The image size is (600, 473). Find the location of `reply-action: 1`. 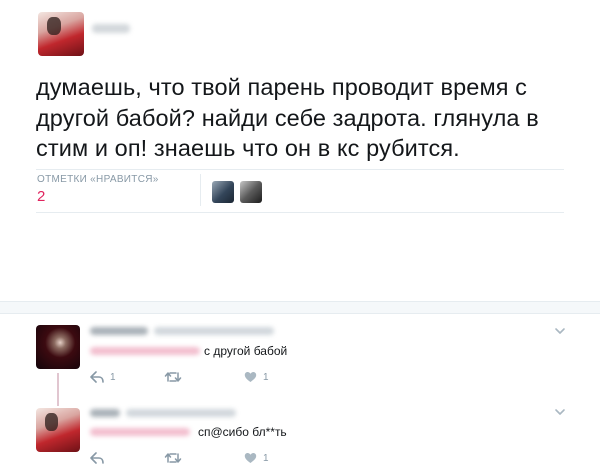

reply-action: 1 is located at coordinates (103, 377).